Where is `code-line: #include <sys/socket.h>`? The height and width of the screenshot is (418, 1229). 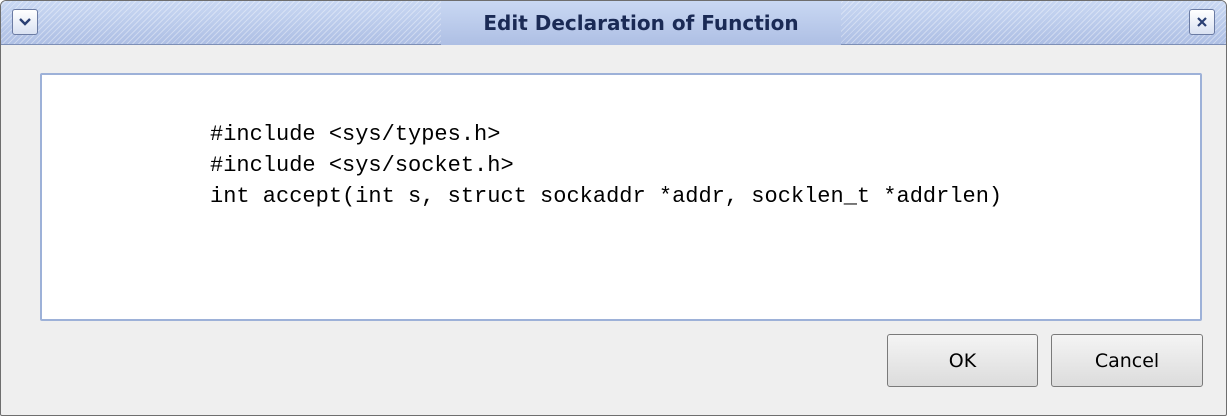 code-line: #include <sys/socket.h> is located at coordinates (362, 165).